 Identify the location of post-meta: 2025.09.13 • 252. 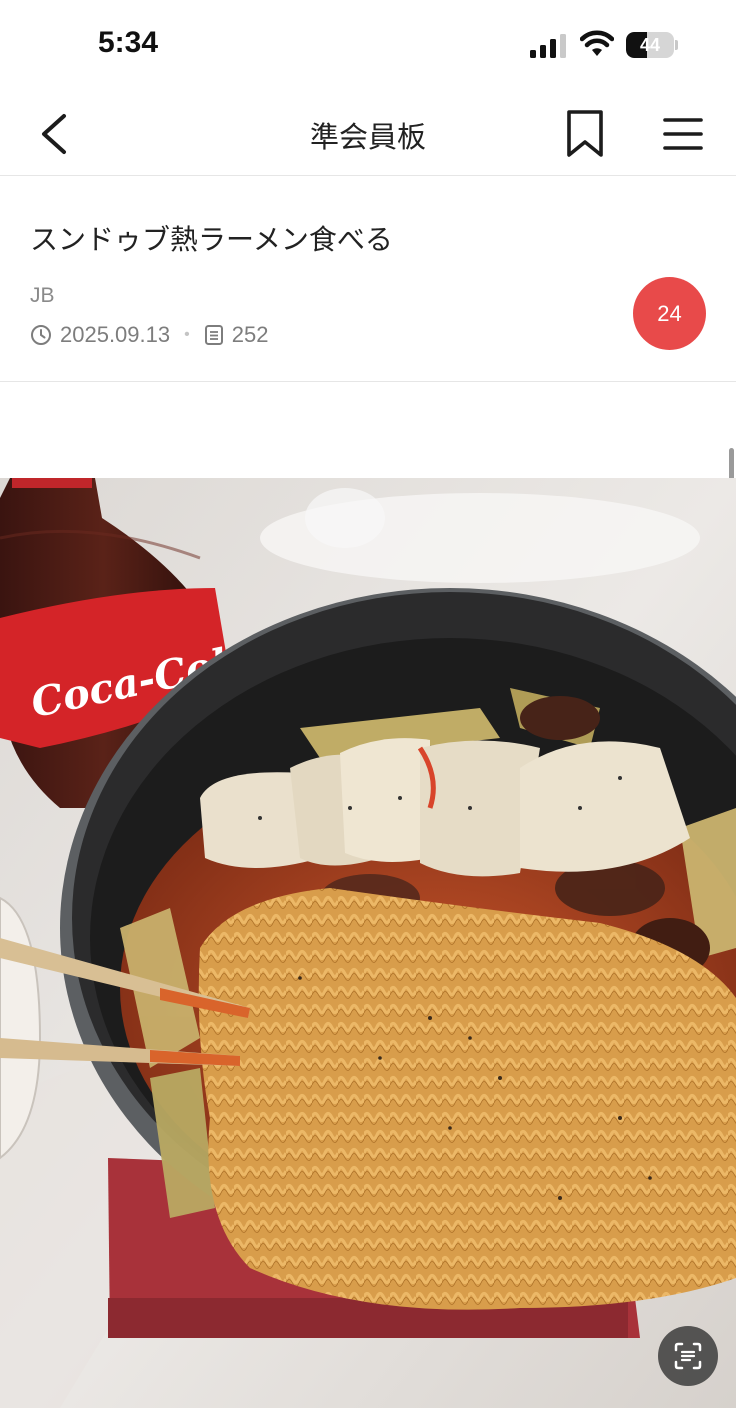
(149, 335).